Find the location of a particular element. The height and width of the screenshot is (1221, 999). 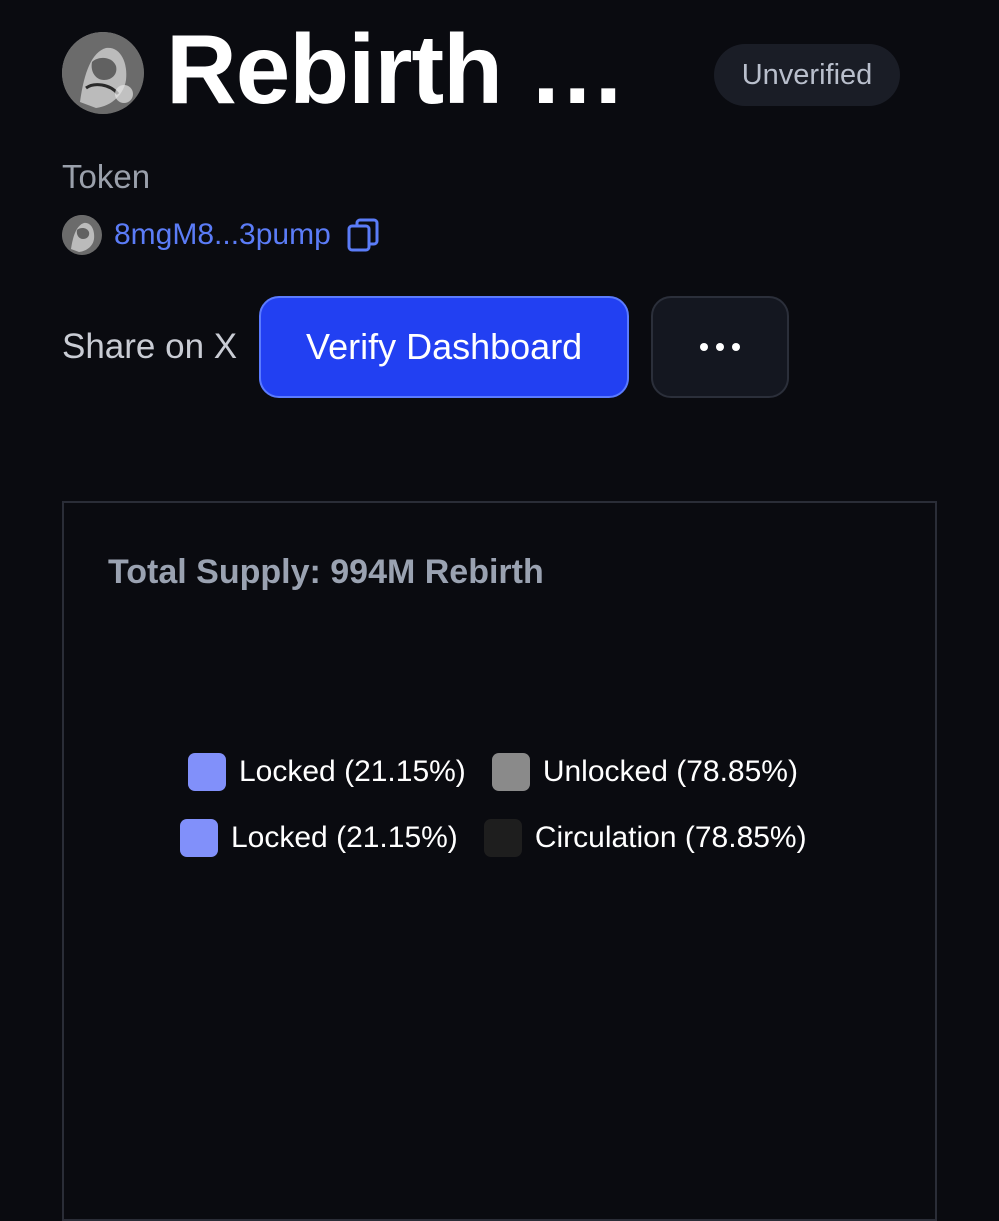

legend-item: Circulation (78.85%) is located at coordinates (645, 838).